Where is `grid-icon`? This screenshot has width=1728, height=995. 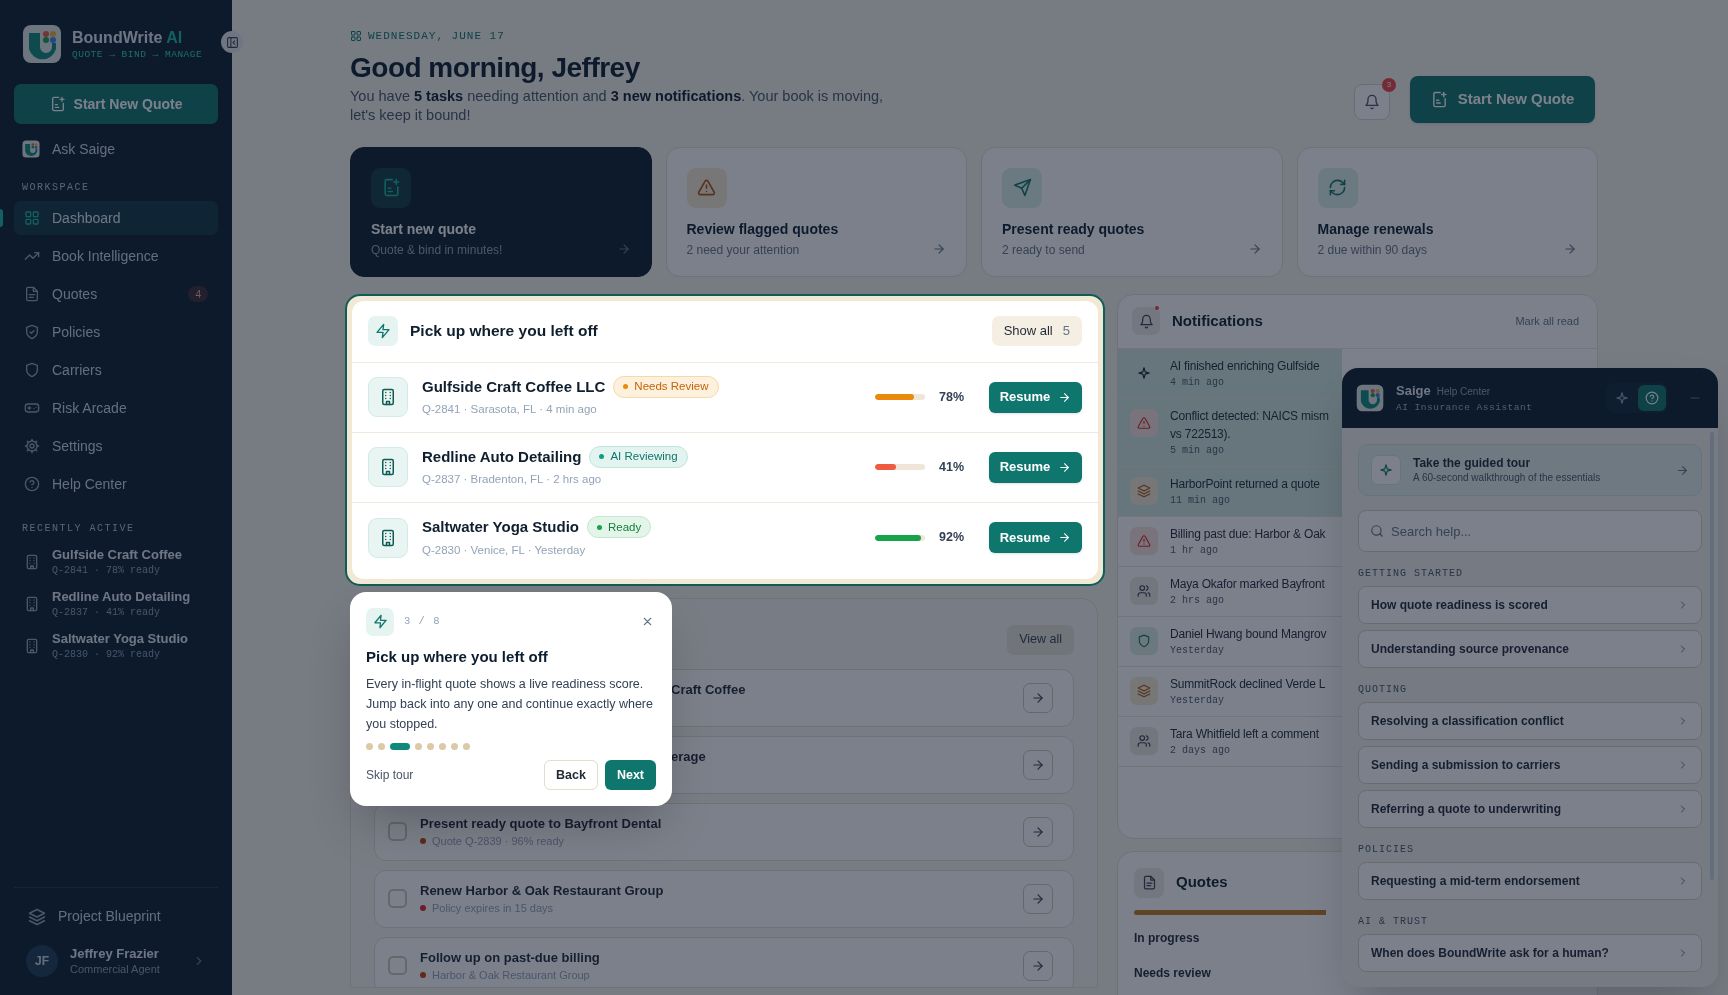 grid-icon is located at coordinates (356, 36).